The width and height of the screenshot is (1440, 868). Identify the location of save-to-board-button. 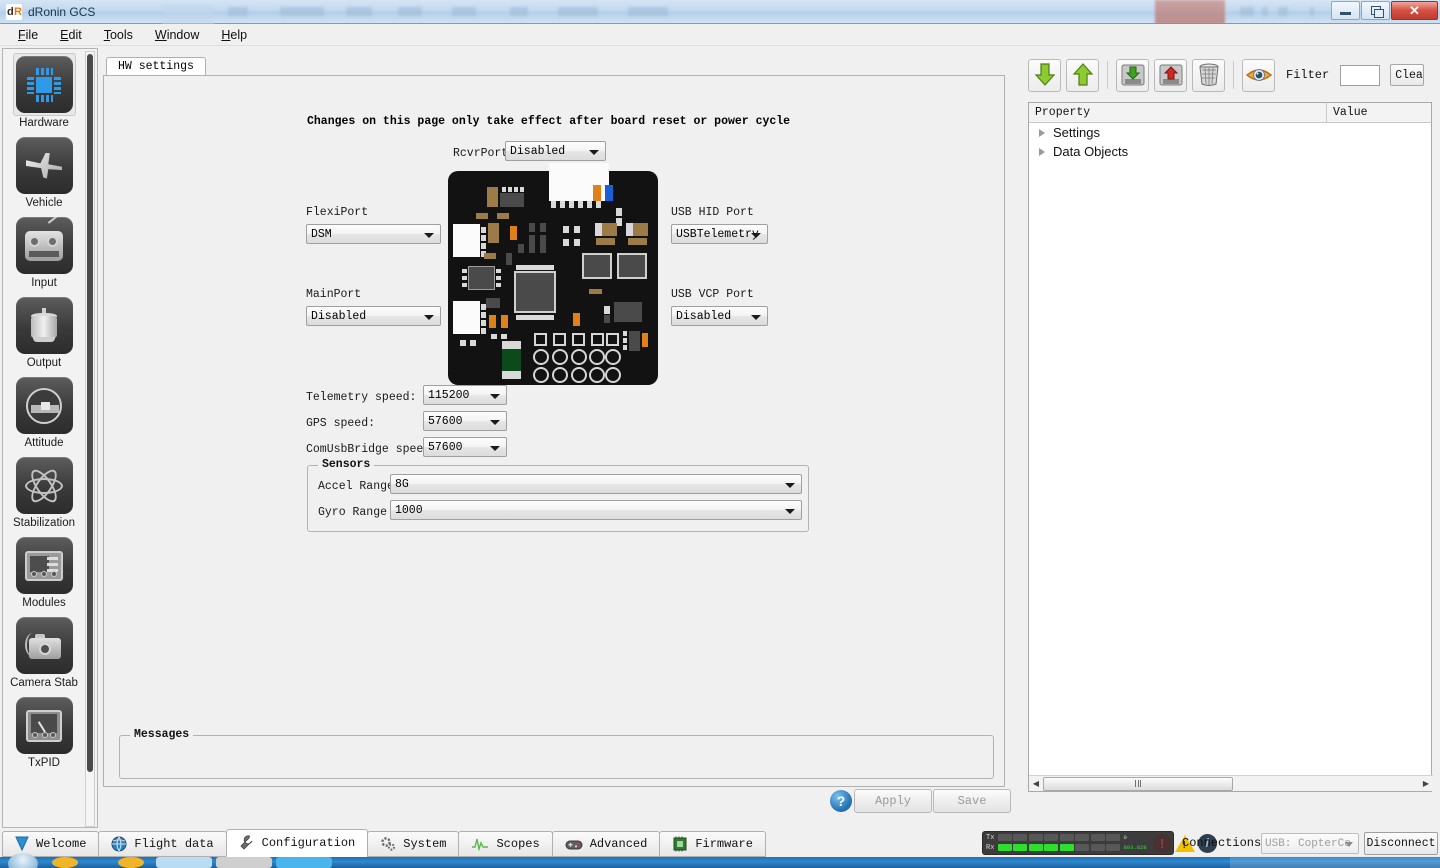
(1082, 75).